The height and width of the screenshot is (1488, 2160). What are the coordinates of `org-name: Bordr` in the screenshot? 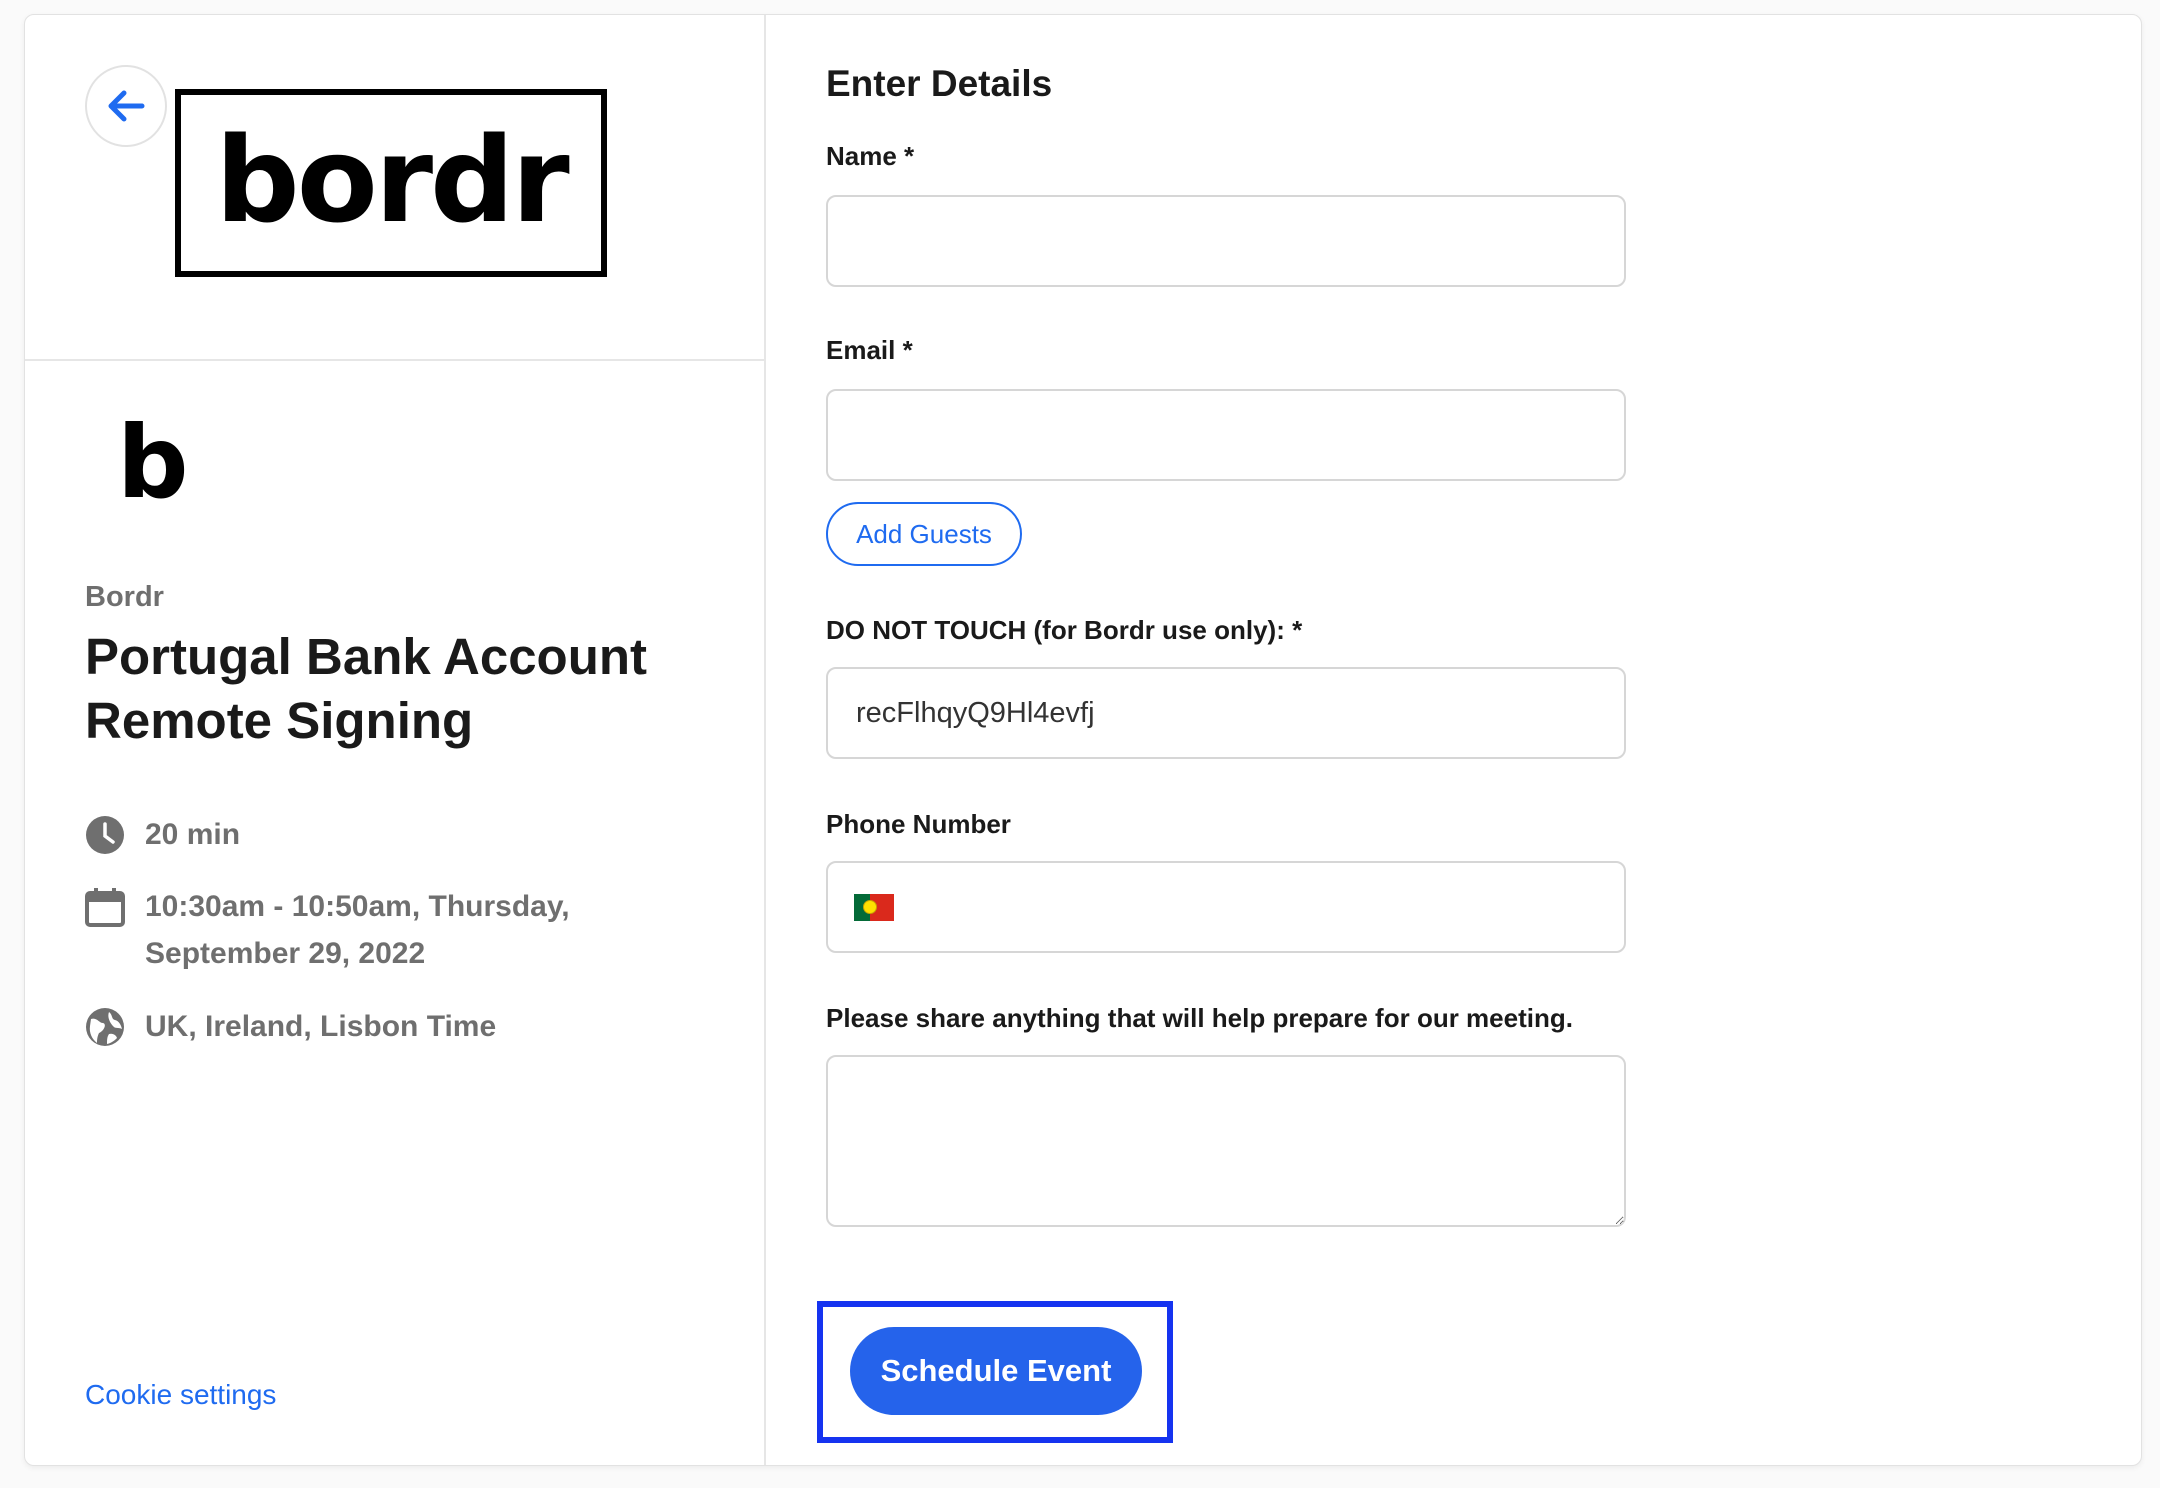 It's located at (124, 597).